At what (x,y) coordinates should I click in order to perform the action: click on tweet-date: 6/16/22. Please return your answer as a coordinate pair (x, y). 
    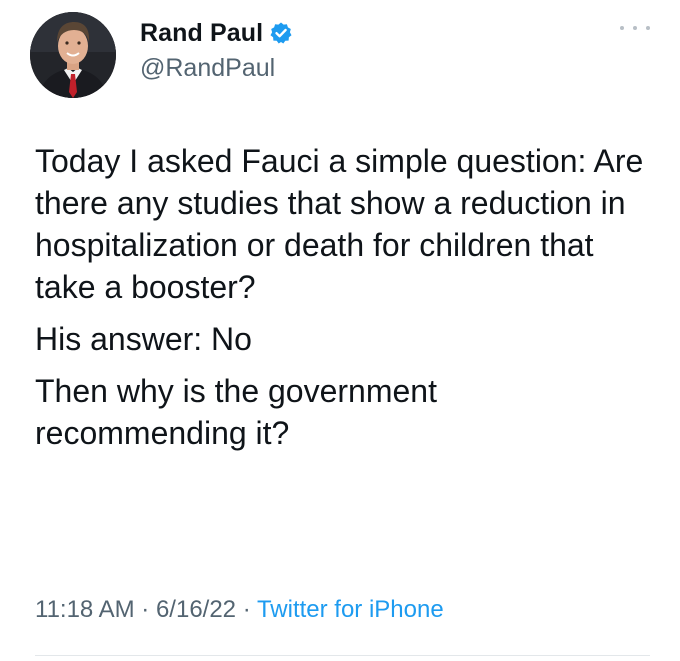
    Looking at the image, I should click on (196, 609).